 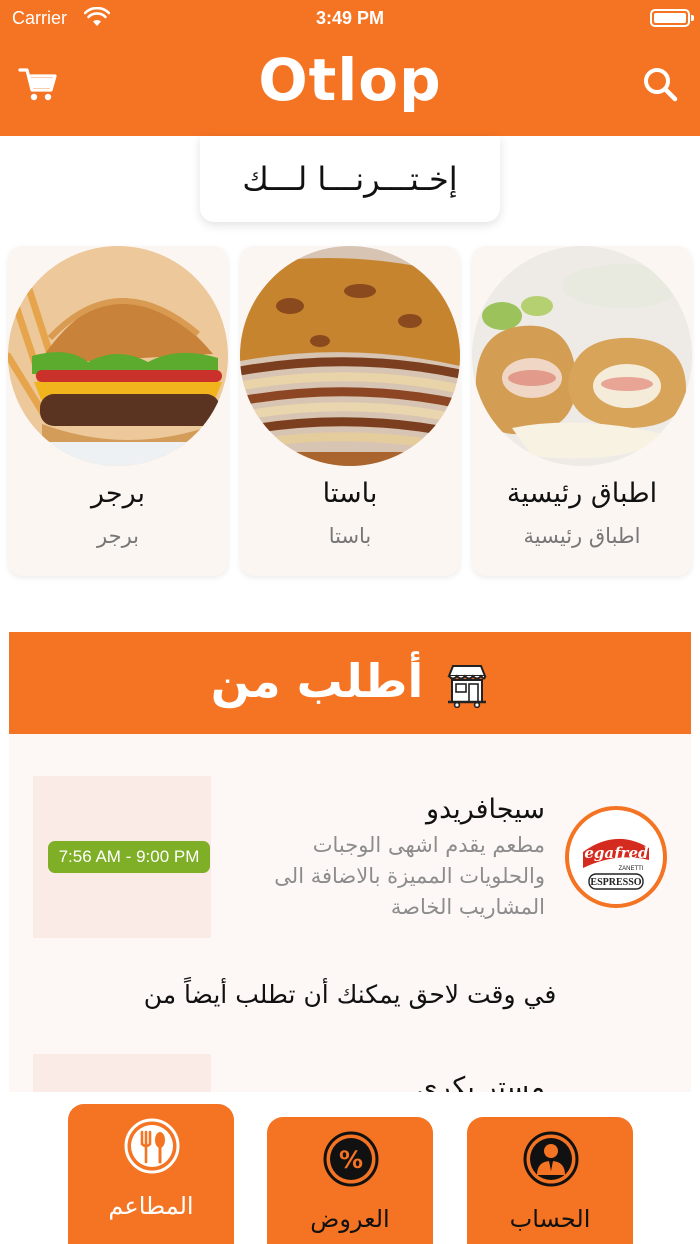 What do you see at coordinates (350, 80) in the screenshot?
I see `app-logo: Otlop` at bounding box center [350, 80].